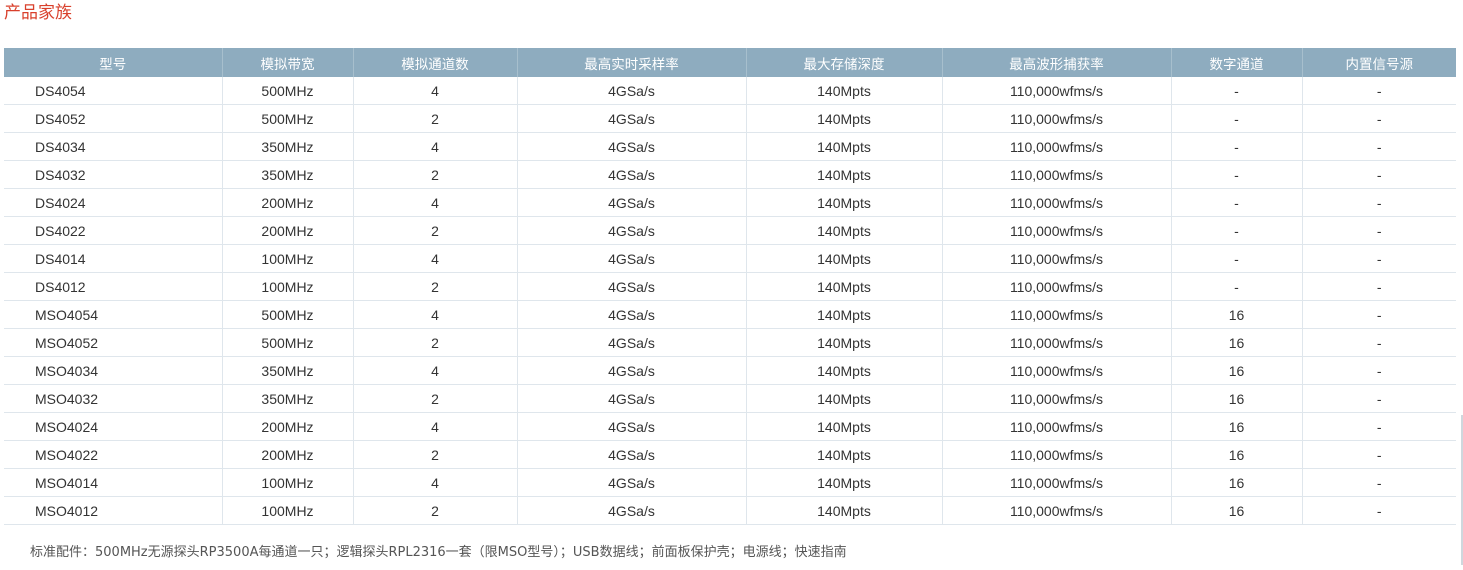 The height and width of the screenshot is (570, 1463). Describe the element at coordinates (113, 398) in the screenshot. I see `cell-model: MSO4032` at that location.